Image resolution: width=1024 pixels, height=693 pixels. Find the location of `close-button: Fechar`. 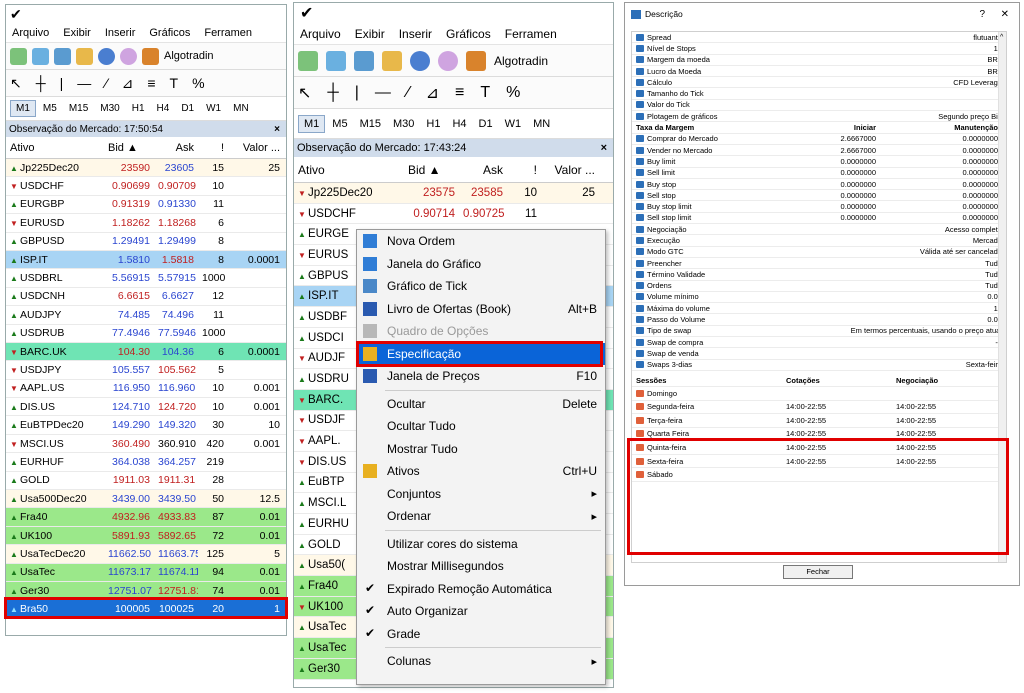

close-button: Fechar is located at coordinates (818, 572).